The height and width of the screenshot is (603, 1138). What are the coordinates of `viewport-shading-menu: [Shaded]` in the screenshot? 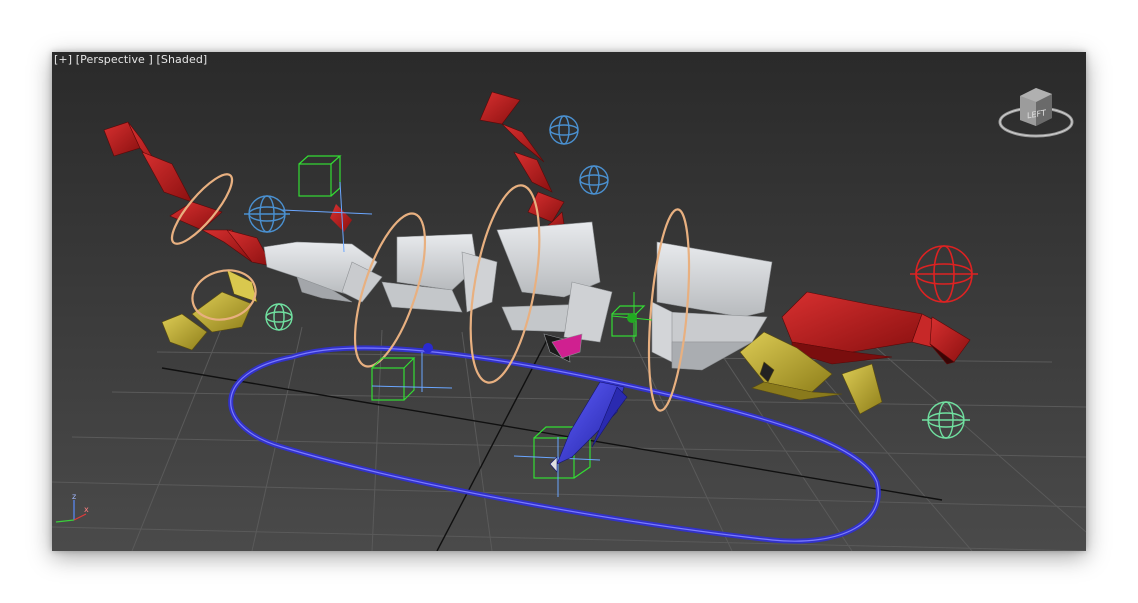 It's located at (182, 59).